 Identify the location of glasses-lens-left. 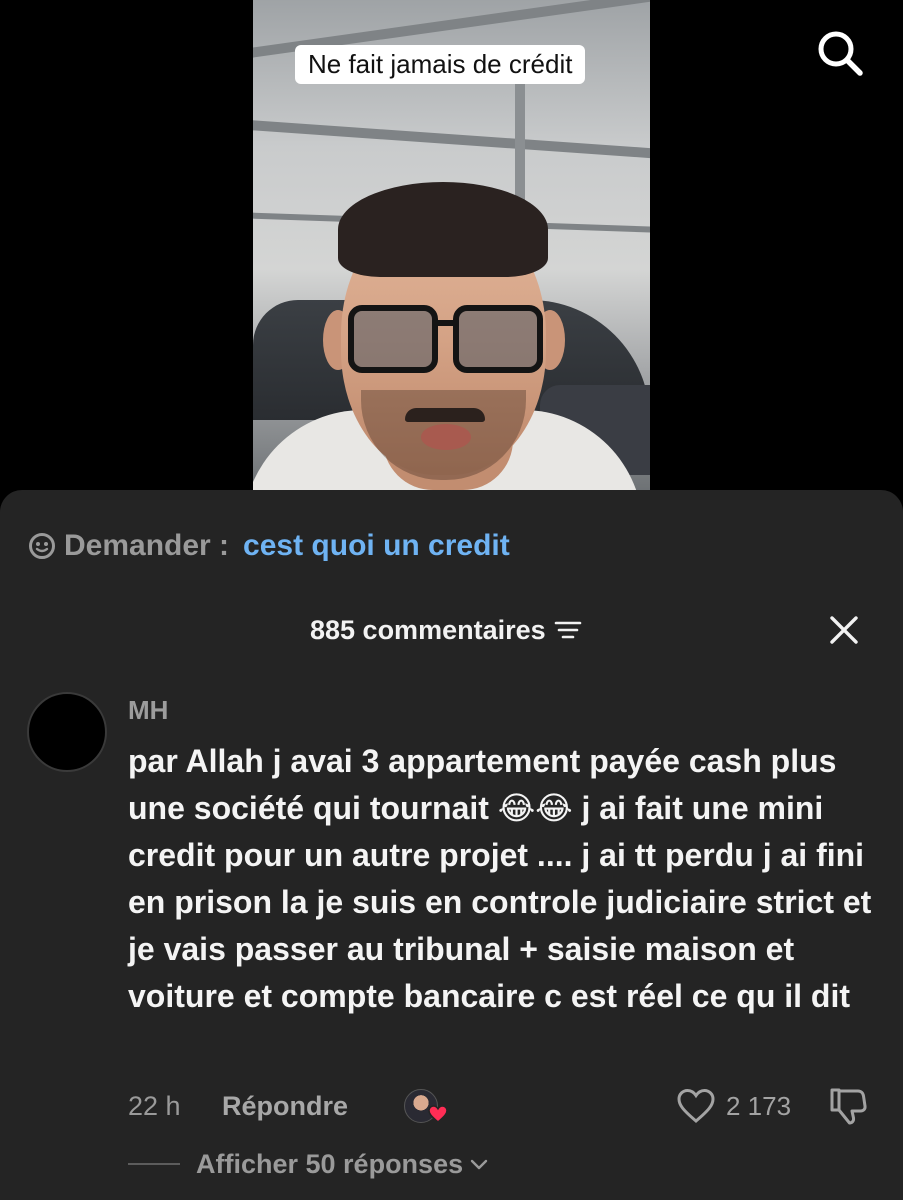
(393, 339).